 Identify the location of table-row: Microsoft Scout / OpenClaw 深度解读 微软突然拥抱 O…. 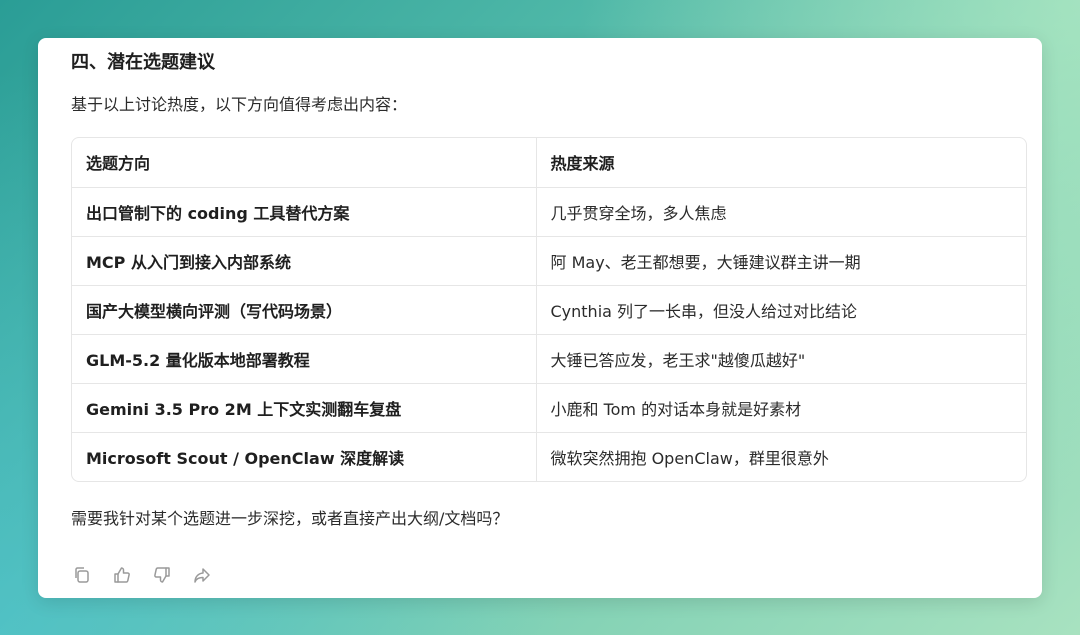
(549, 456).